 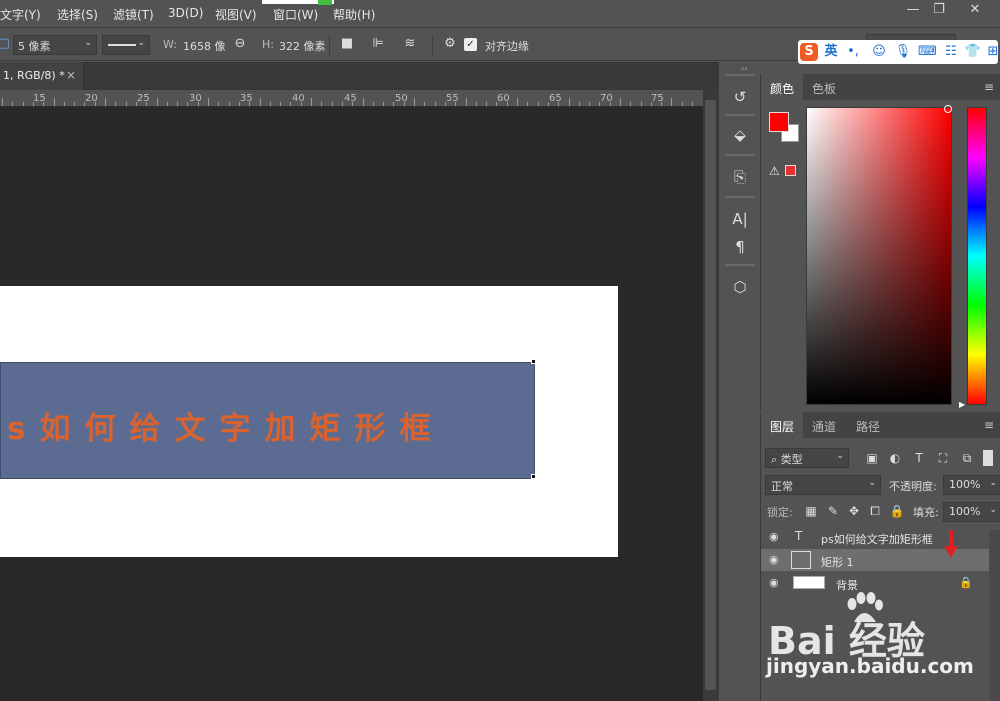 What do you see at coordinates (710, 395) in the screenshot?
I see `scrollbar-thumb` at bounding box center [710, 395].